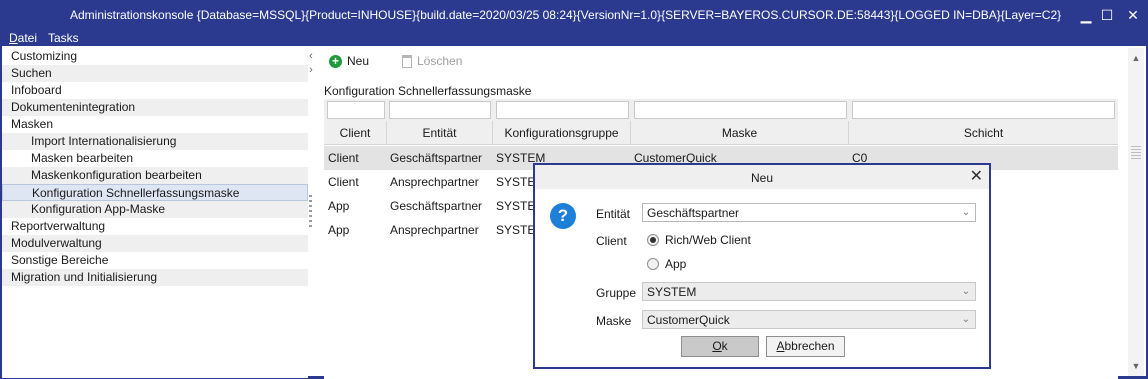  I want to click on sidebar-item-masken: Masken, so click(155, 124).